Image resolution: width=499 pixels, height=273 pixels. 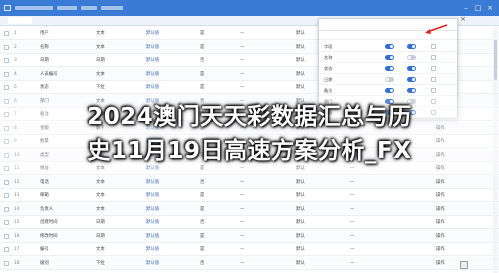 What do you see at coordinates (495, 60) in the screenshot?
I see `scrollbar-thumb` at bounding box center [495, 60].